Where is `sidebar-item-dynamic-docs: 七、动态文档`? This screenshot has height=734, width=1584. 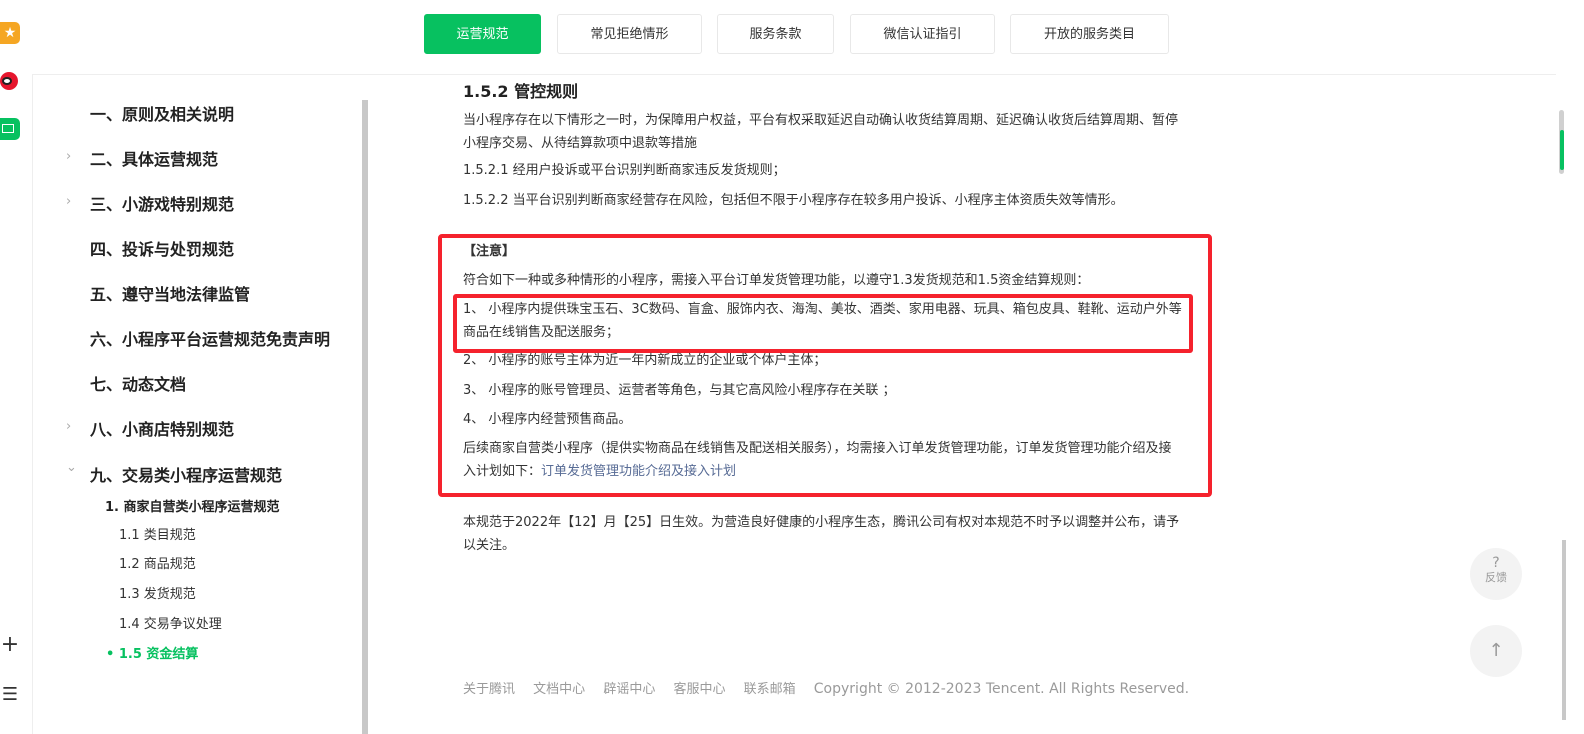 sidebar-item-dynamic-docs: 七、动态文档 is located at coordinates (138, 383).